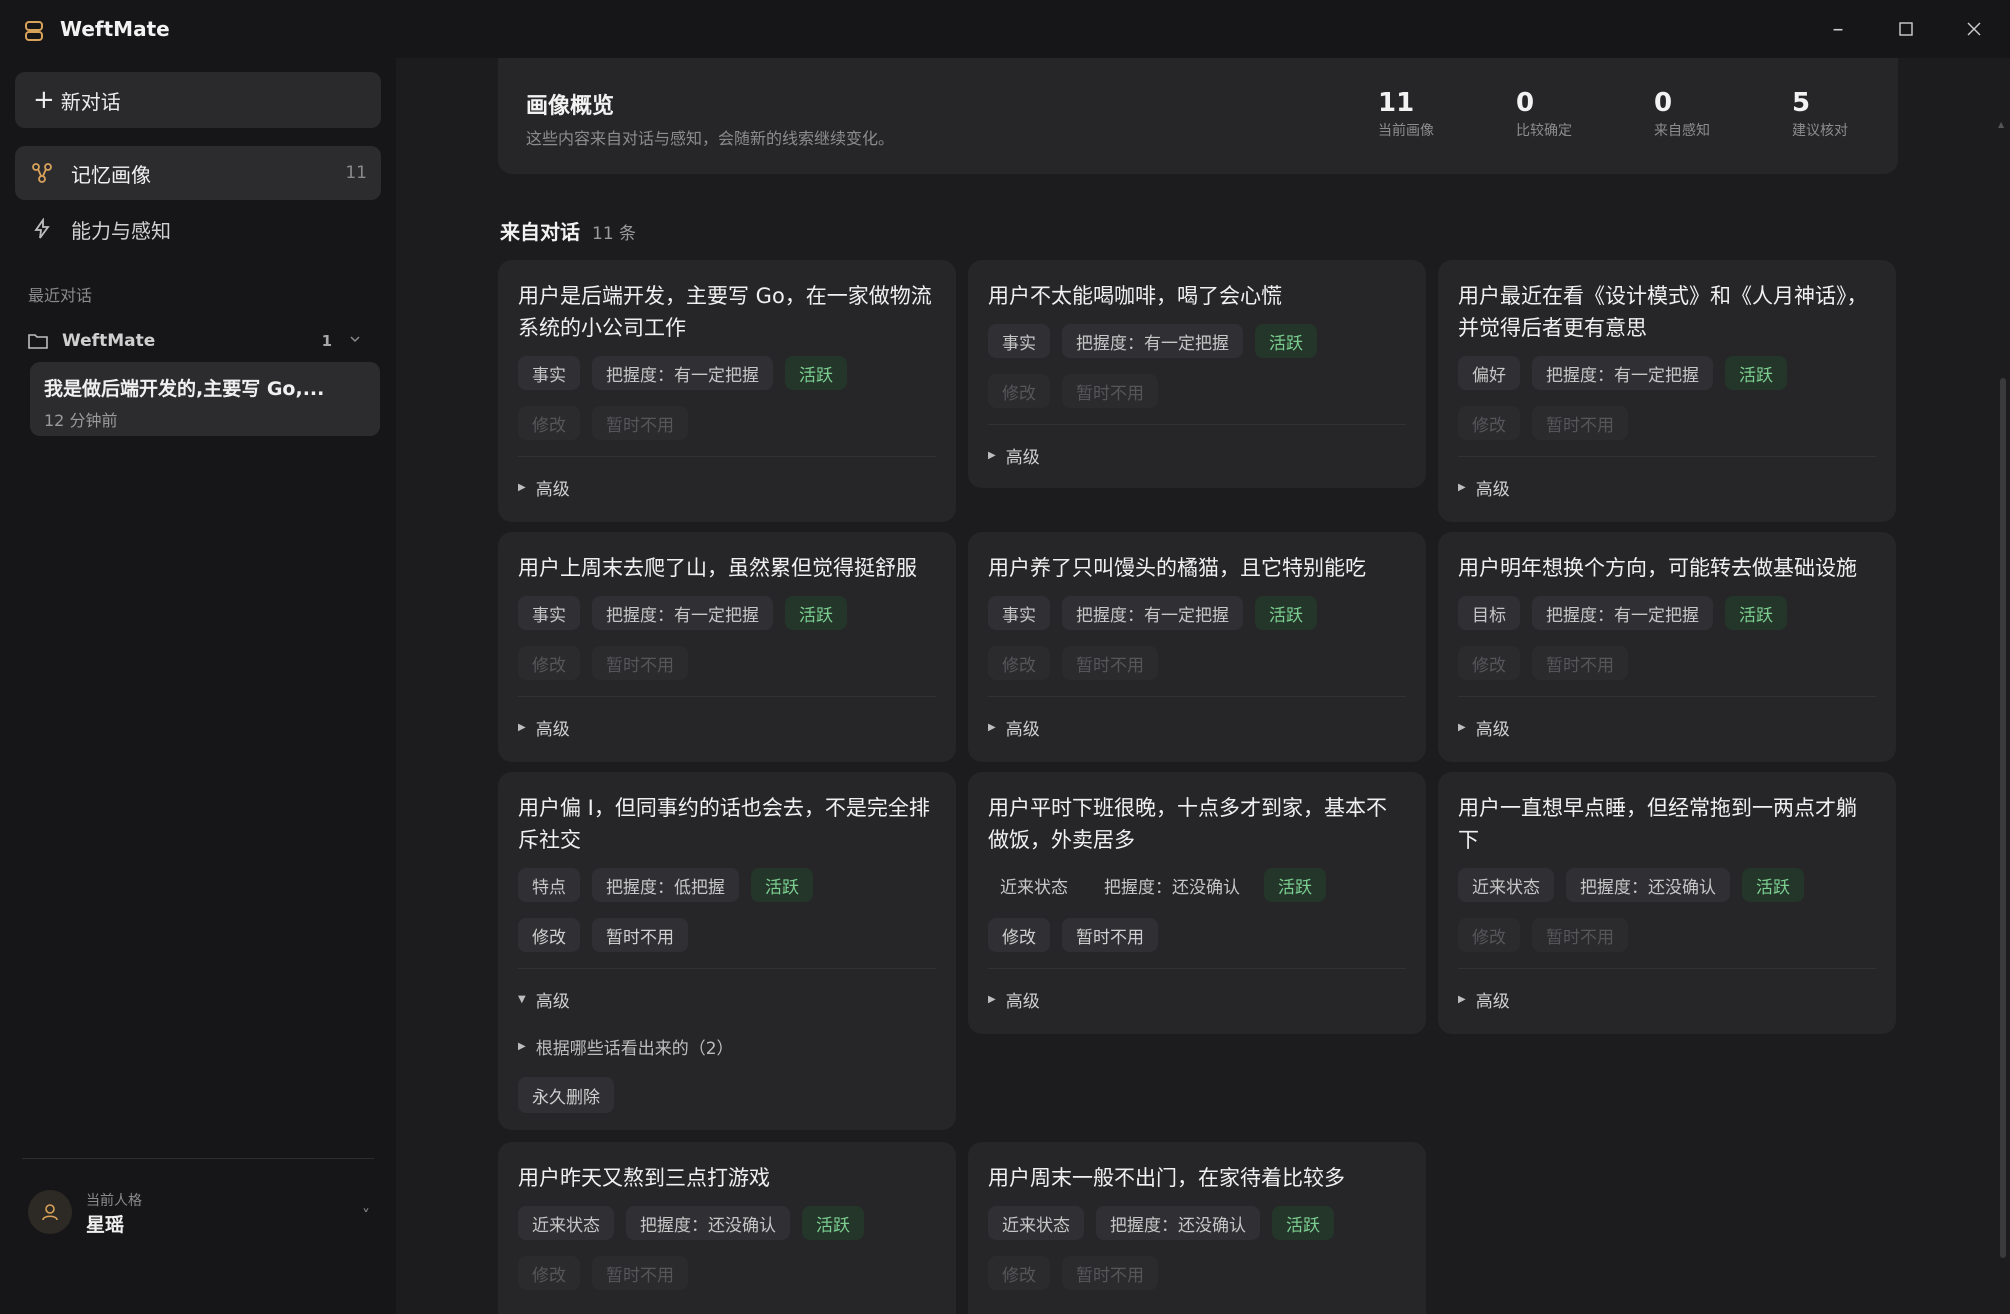 The image size is (2010, 1314). Describe the element at coordinates (201, 341) in the screenshot. I see `folder-weftmate: WeftMate 1` at that location.